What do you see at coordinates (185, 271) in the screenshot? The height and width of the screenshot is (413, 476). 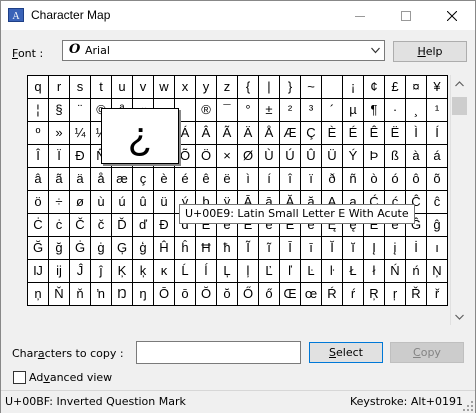 I see `character-cell: Ĺ` at bounding box center [185, 271].